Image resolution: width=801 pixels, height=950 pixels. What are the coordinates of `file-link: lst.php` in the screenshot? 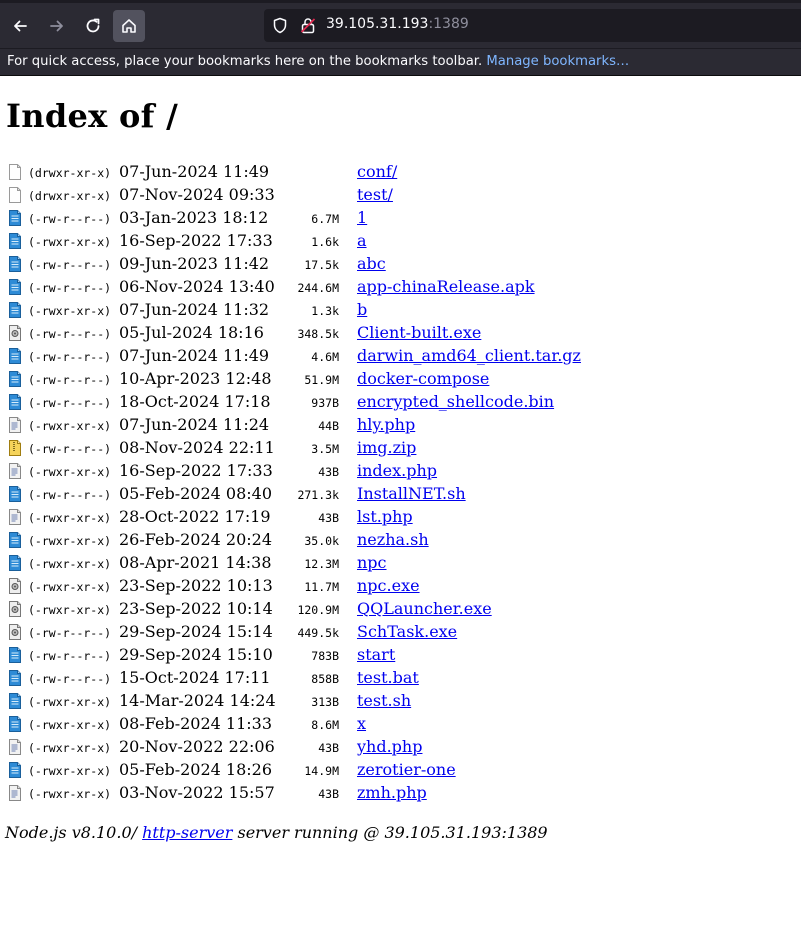 It's located at (385, 516).